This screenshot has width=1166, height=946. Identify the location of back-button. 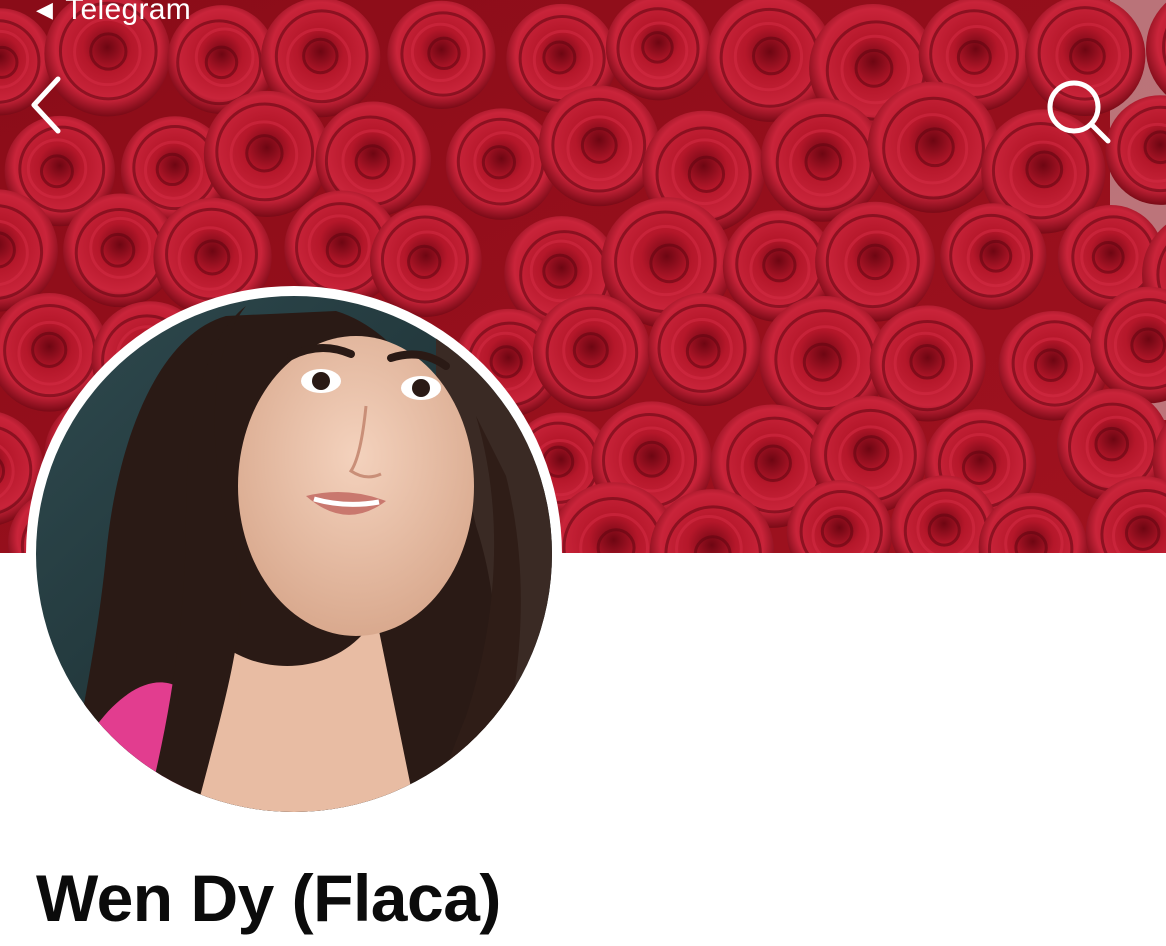
(68, 115).